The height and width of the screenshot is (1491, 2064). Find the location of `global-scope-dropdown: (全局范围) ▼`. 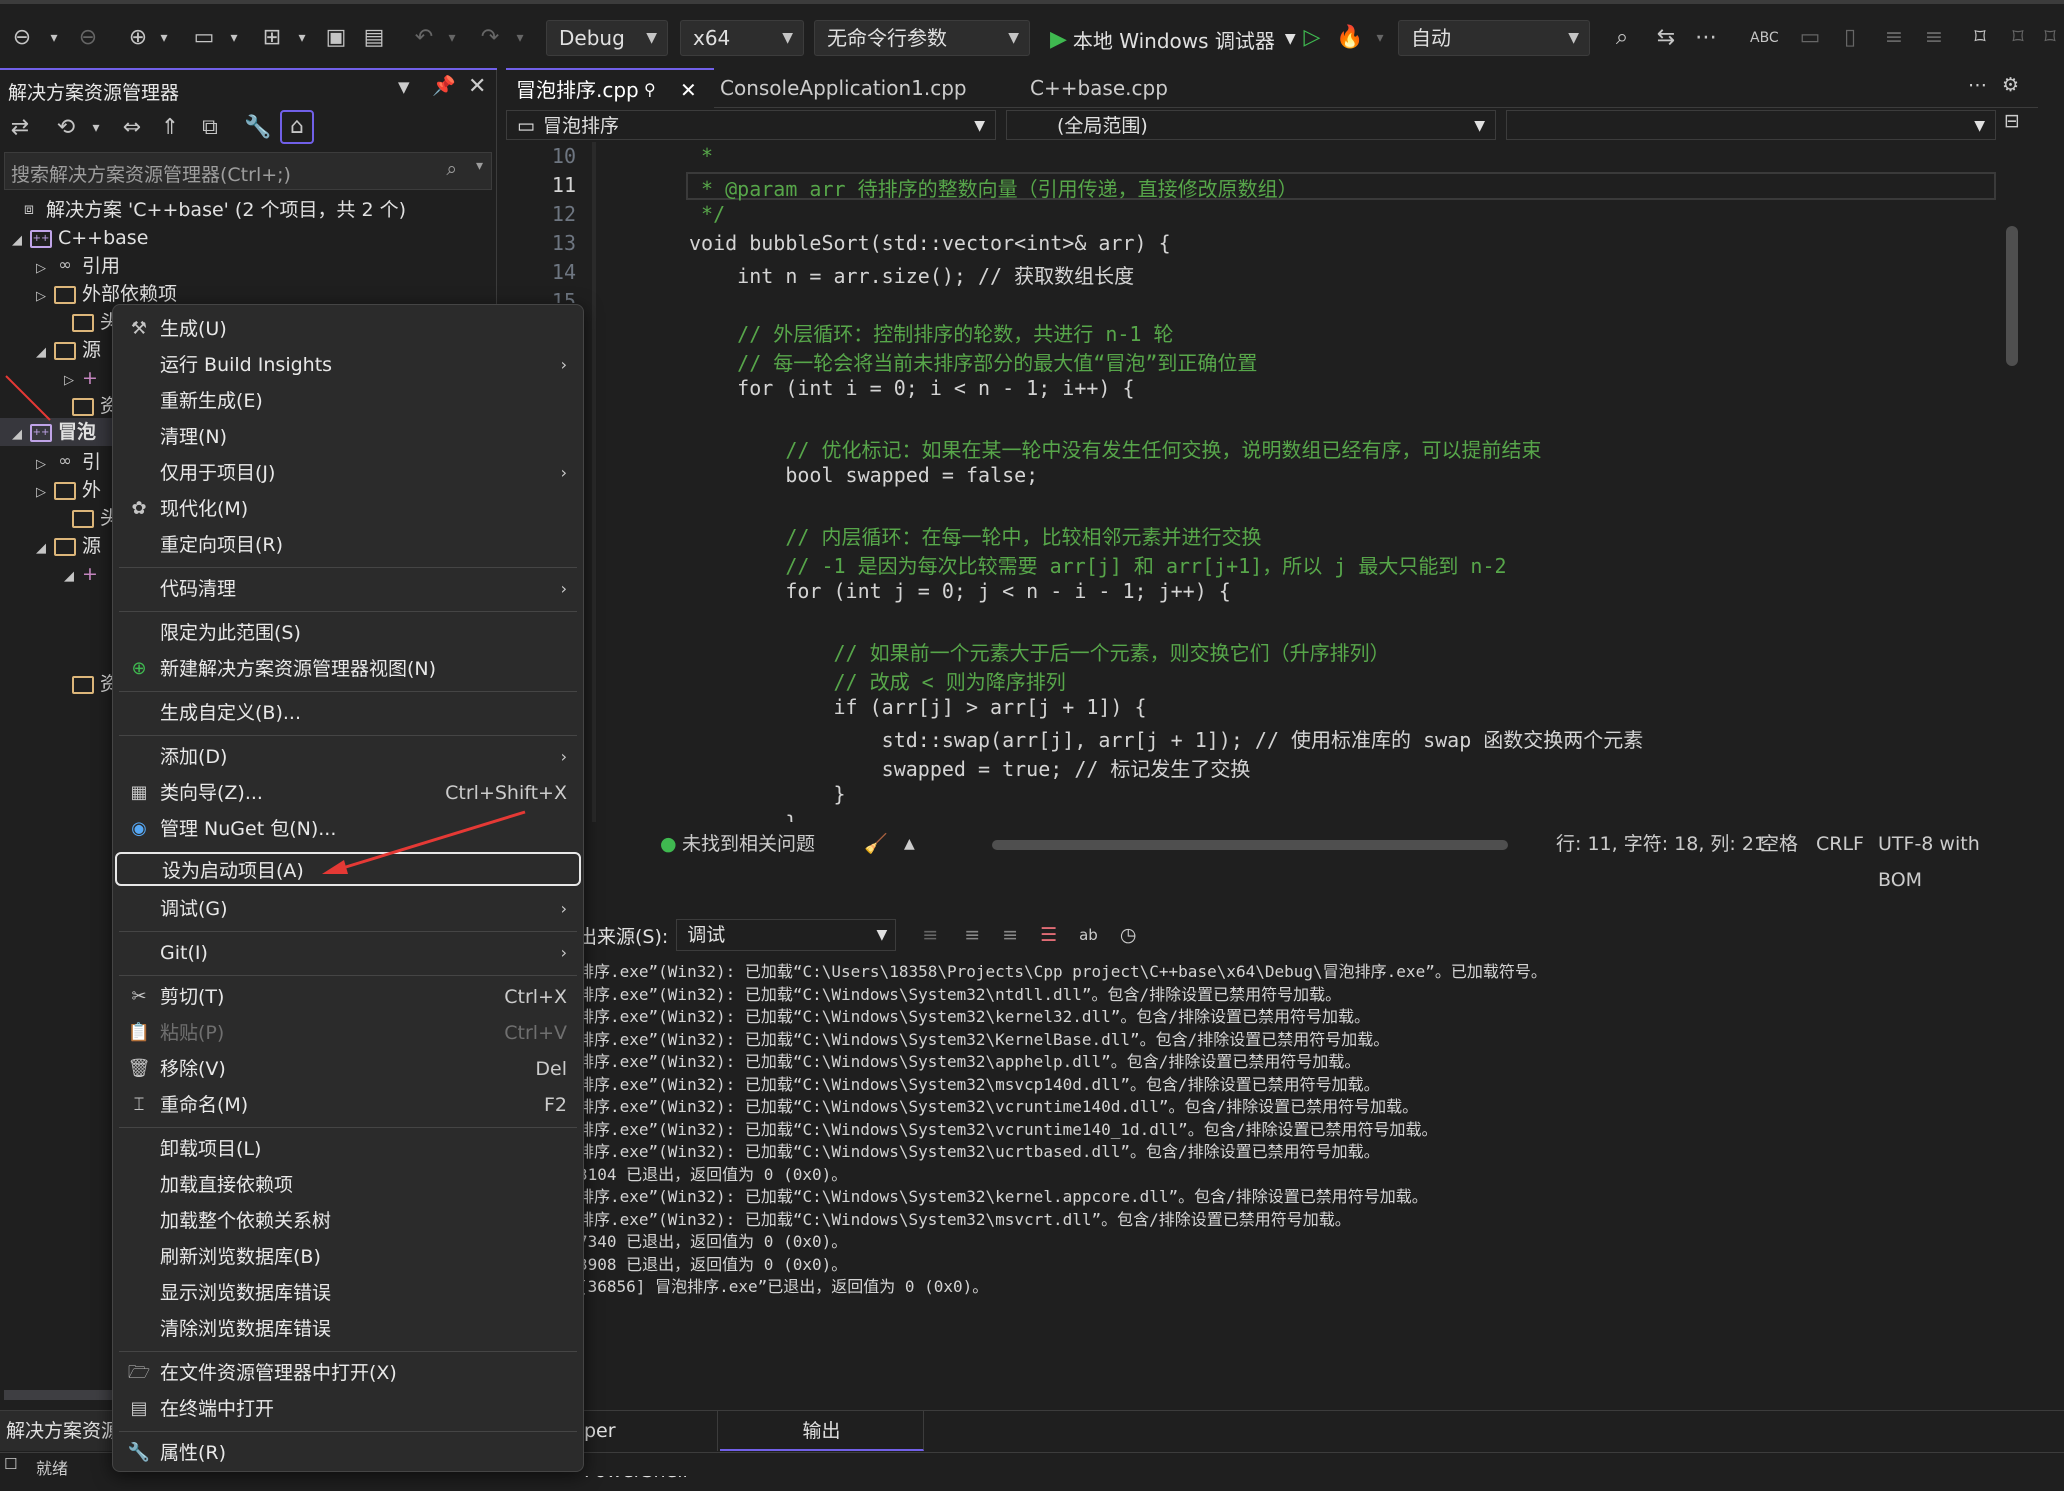

global-scope-dropdown: (全局范围) ▼ is located at coordinates (1251, 125).